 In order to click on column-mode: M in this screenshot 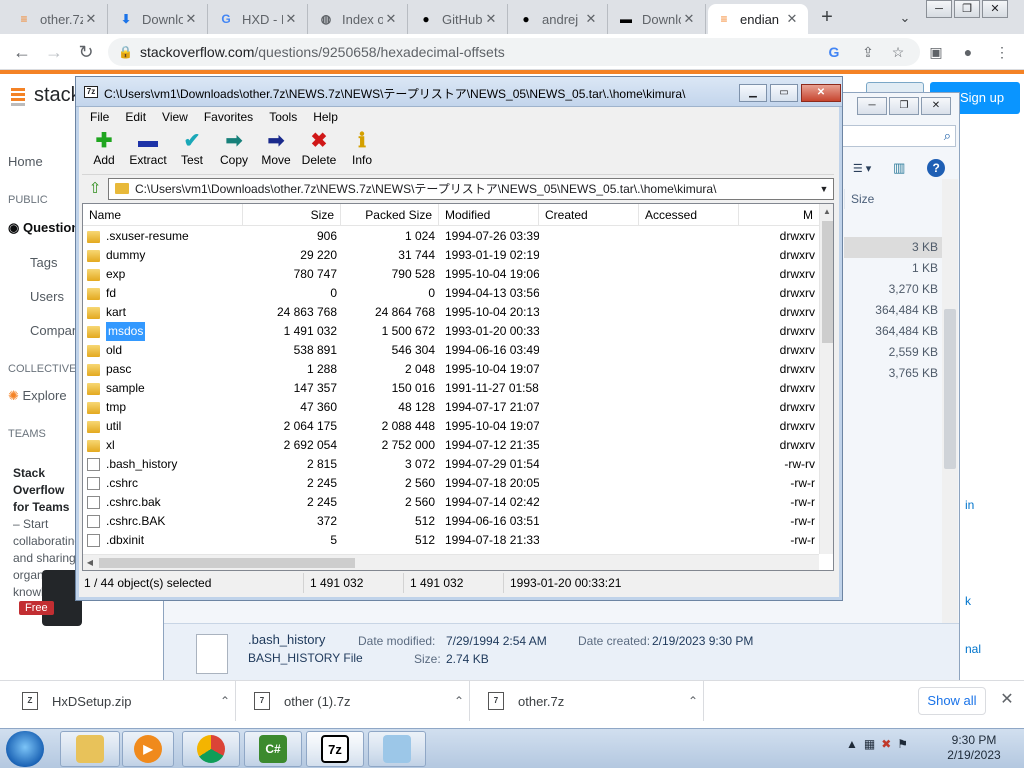, I will do `click(779, 215)`.